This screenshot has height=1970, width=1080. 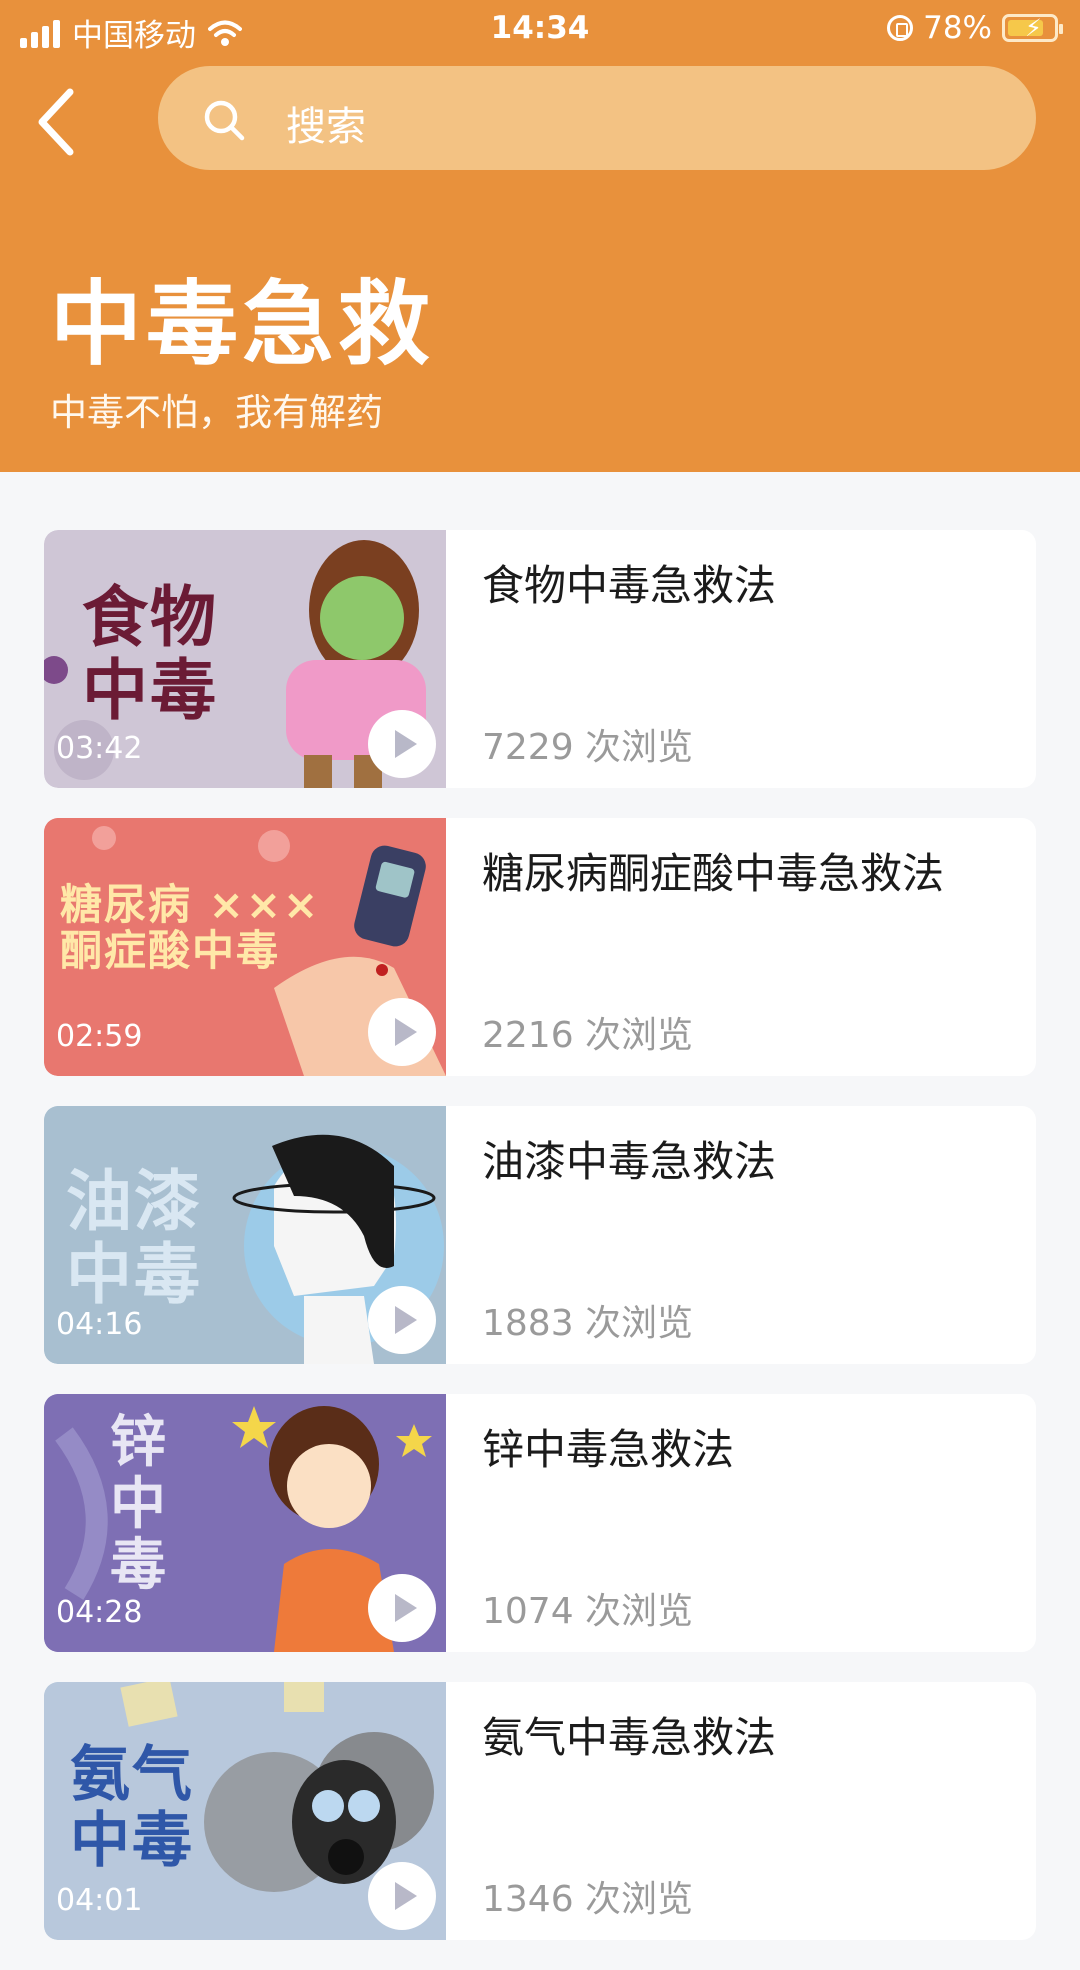 What do you see at coordinates (900, 28) in the screenshot?
I see `rotation-lock-icon` at bounding box center [900, 28].